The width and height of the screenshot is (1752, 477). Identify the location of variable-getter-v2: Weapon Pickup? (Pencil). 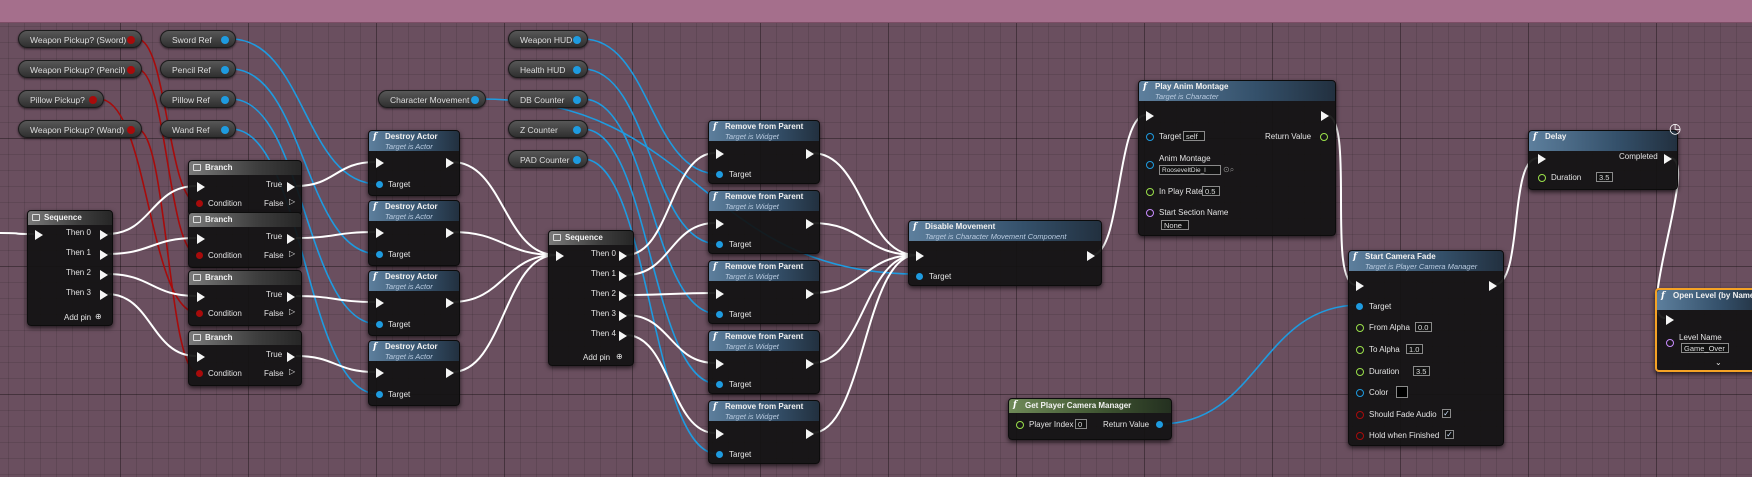
(80, 69).